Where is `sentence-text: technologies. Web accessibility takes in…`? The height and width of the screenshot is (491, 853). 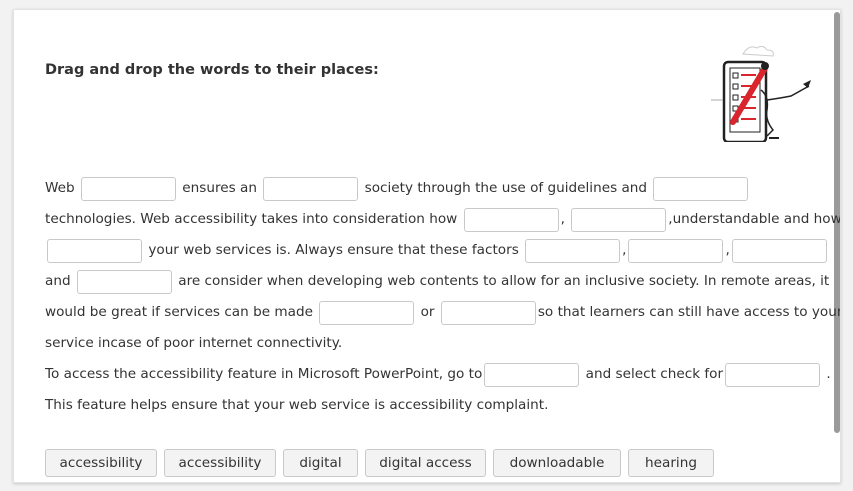
sentence-text: technologies. Web accessibility takes in… is located at coordinates (251, 219).